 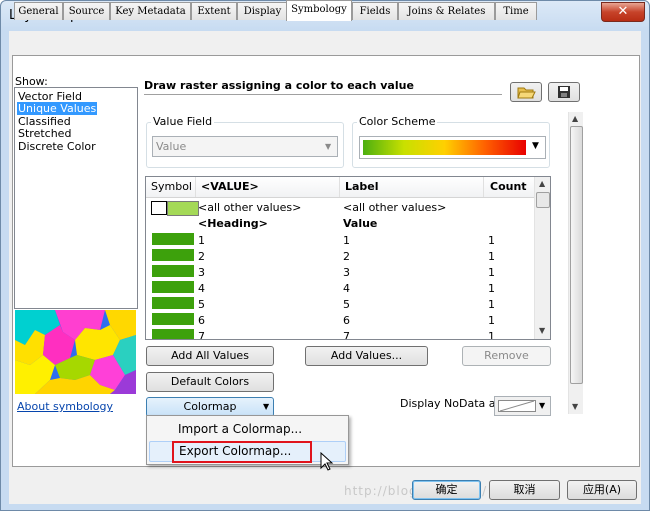 I want to click on remove-button: Remove, so click(x=506, y=356).